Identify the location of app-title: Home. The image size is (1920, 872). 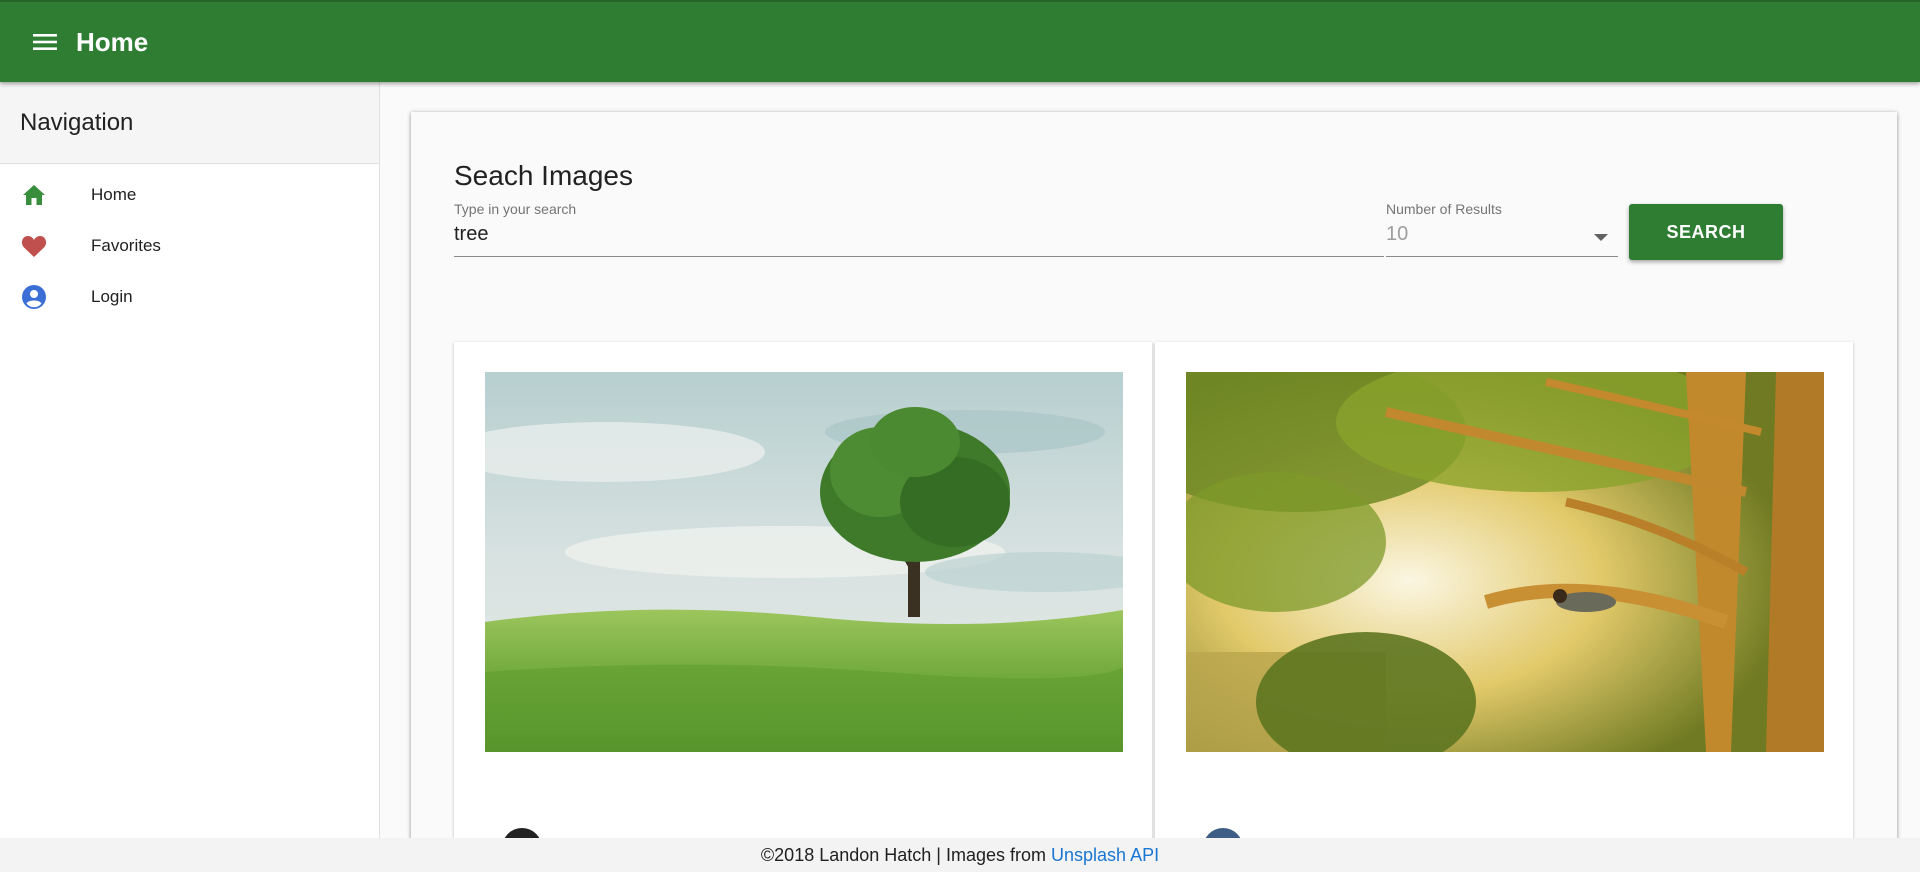
(112, 41).